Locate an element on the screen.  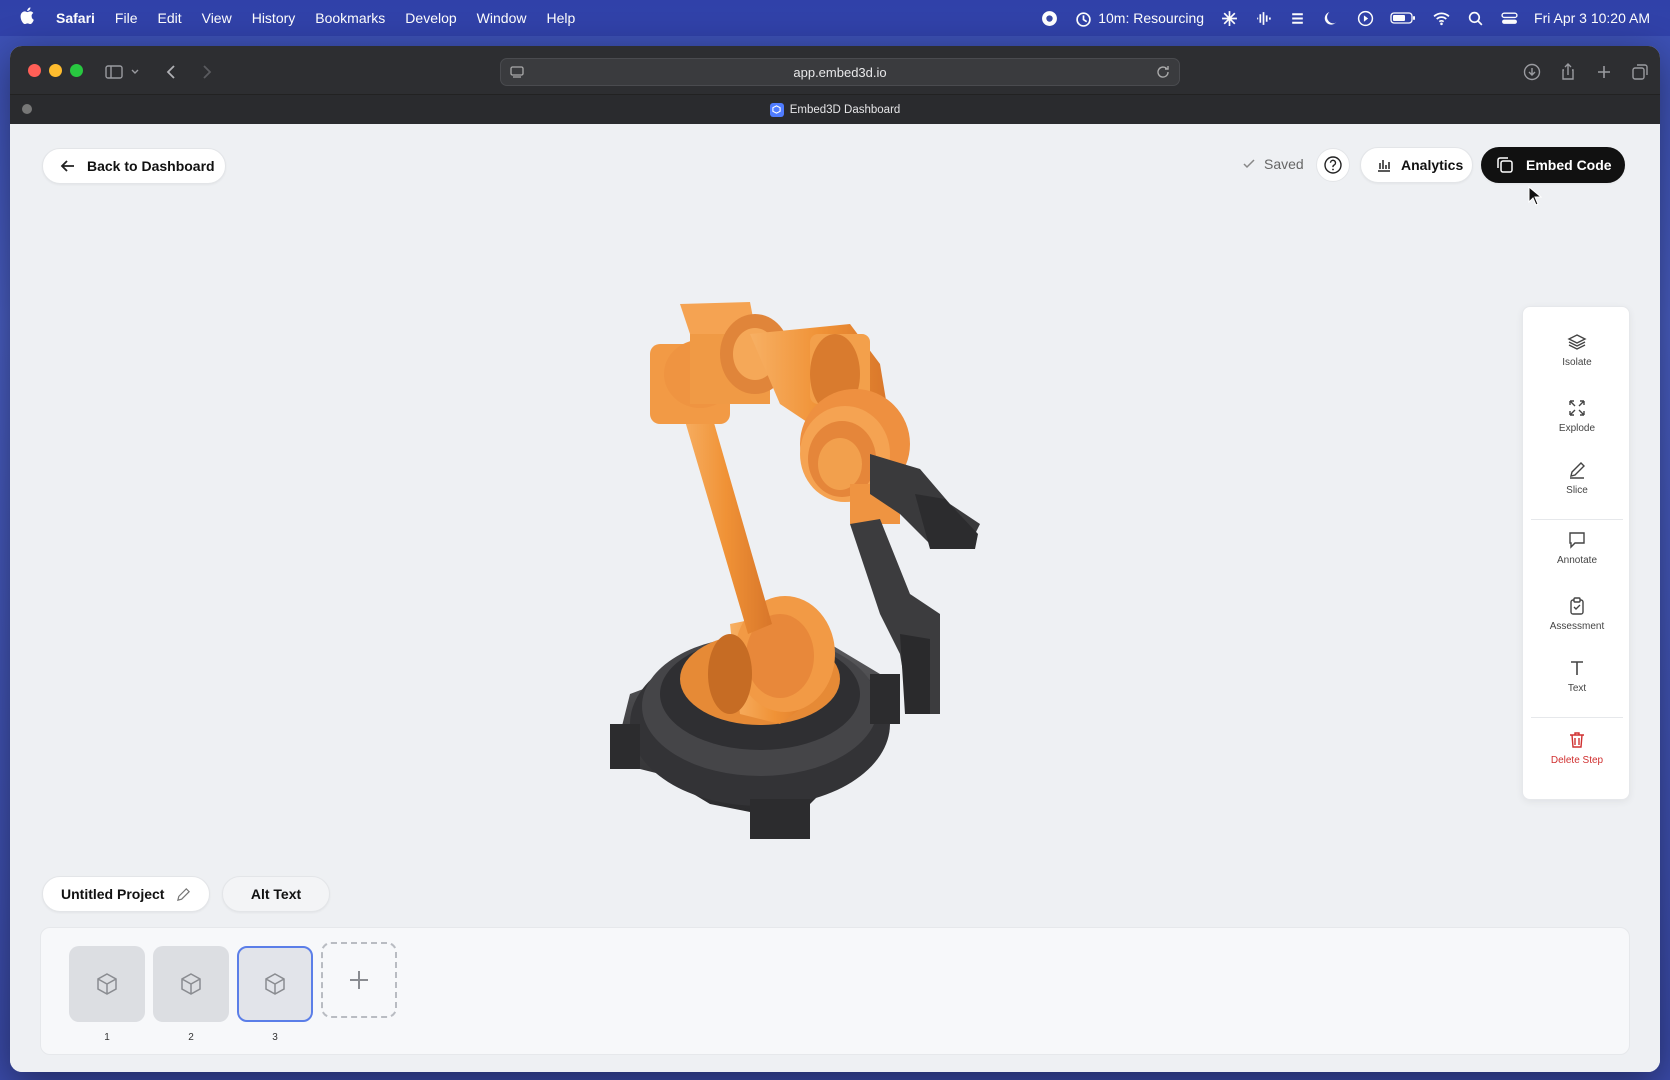
timer-status: 10m: Resourcing is located at coordinates (1139, 18).